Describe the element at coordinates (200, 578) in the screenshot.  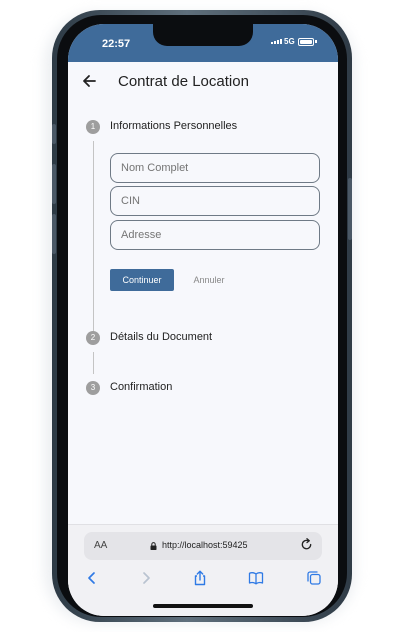
I see `share-icon` at that location.